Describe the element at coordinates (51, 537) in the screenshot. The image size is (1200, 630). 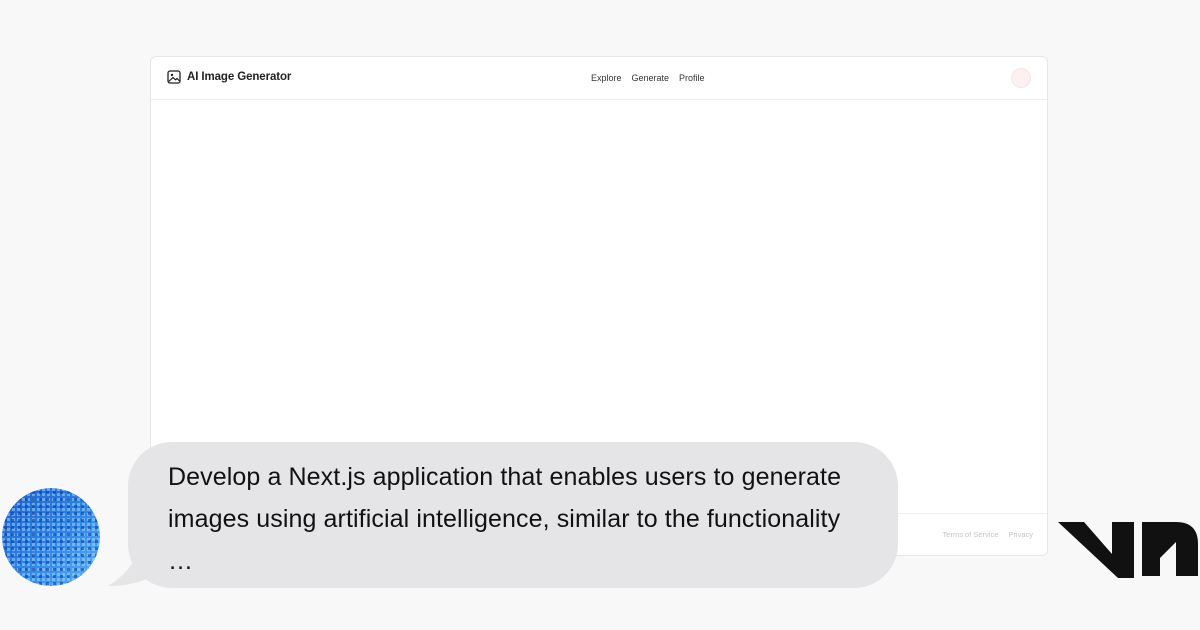
I see `user-avatar` at that location.